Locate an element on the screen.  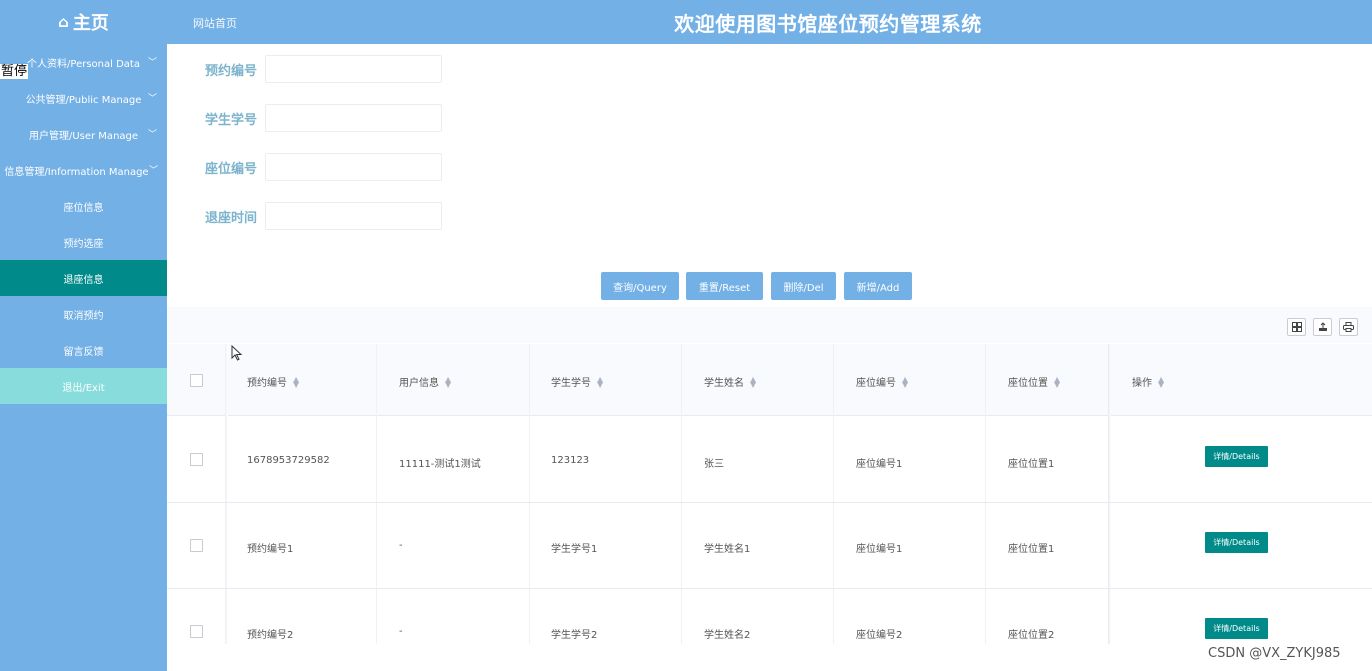
column-header-actions: 操作 ▲ ▼ is located at coordinates (1148, 381).